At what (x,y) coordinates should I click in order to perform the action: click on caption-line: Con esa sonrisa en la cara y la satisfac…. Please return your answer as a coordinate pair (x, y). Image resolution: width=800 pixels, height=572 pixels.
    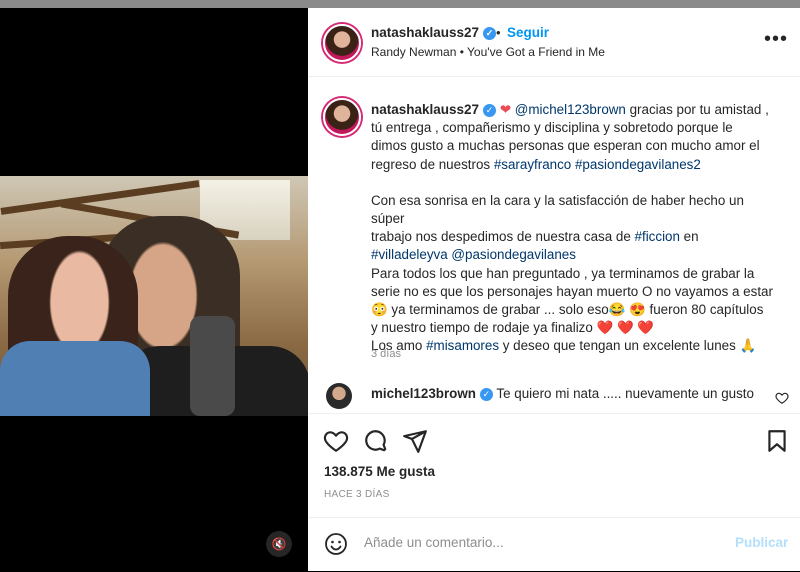
    Looking at the image, I should click on (557, 209).